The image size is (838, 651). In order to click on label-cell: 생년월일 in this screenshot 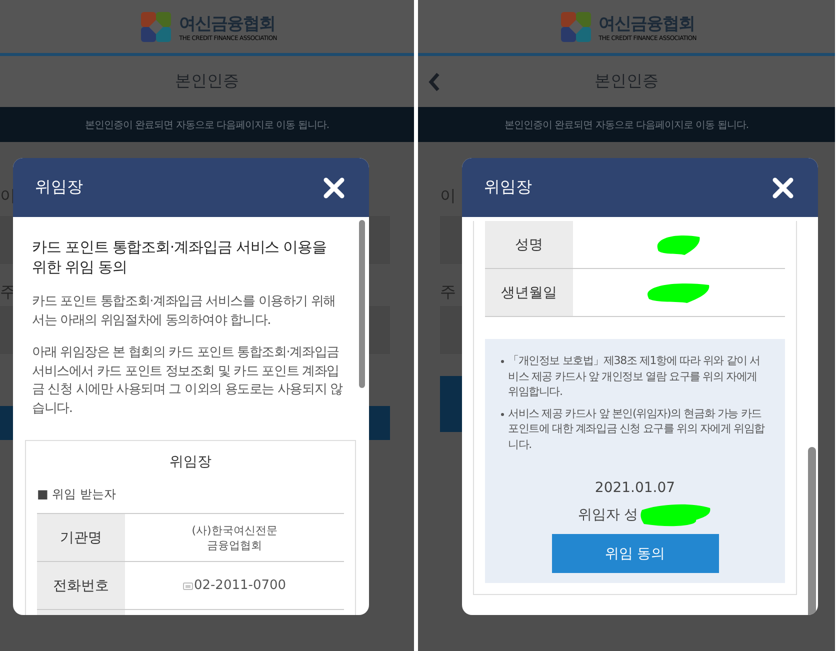, I will do `click(529, 292)`.